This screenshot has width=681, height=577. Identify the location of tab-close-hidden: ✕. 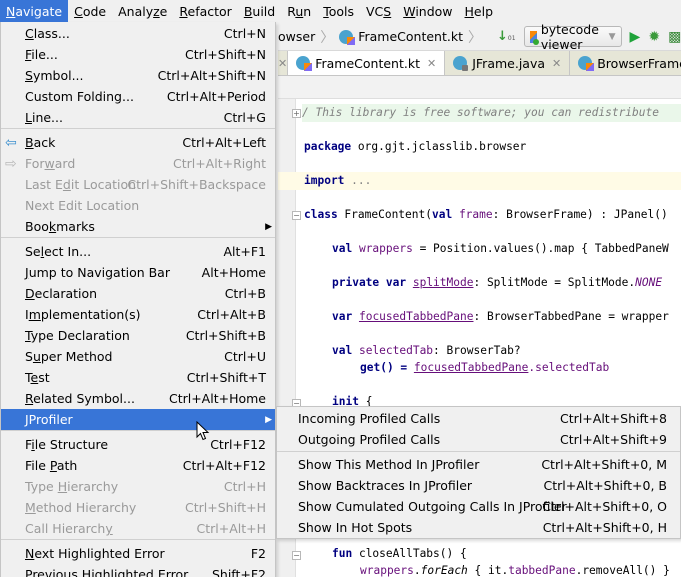
(283, 63).